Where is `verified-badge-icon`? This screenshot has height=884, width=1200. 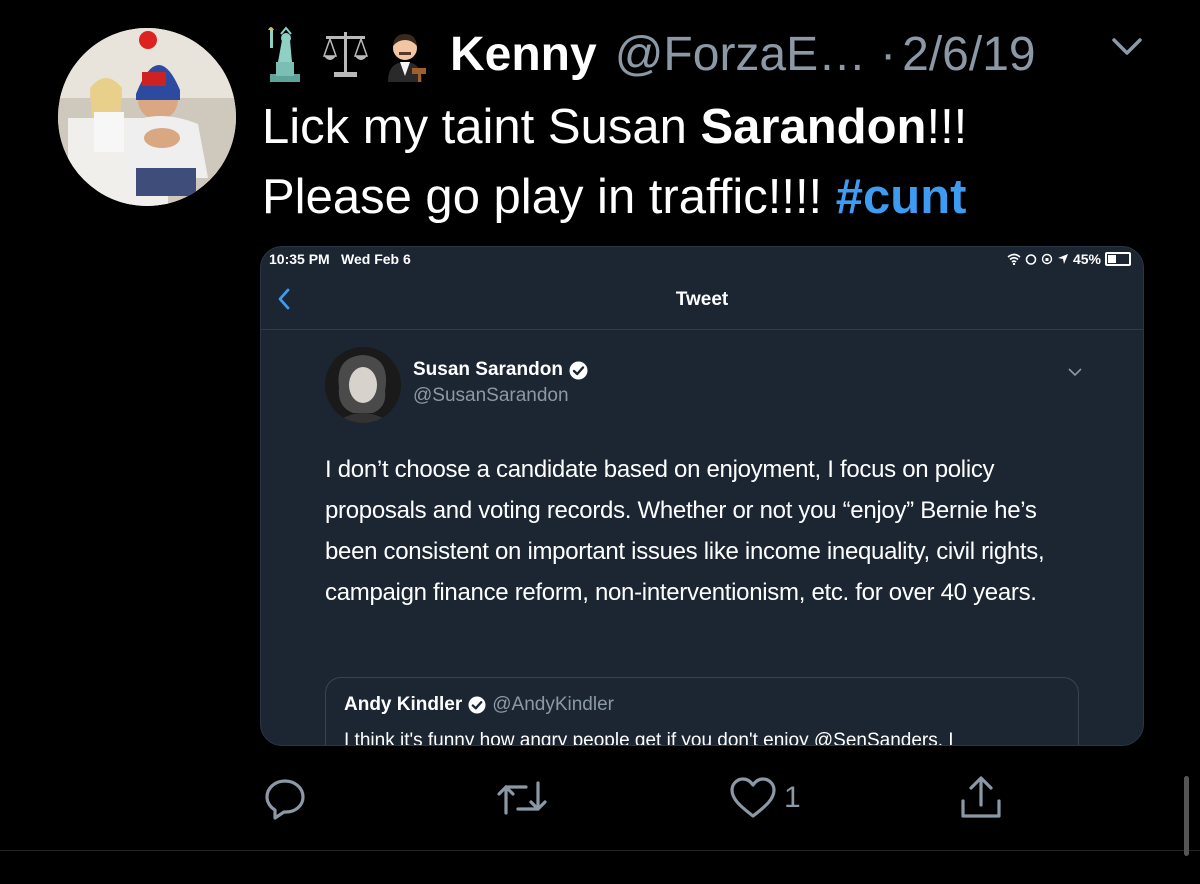 verified-badge-icon is located at coordinates (578, 370).